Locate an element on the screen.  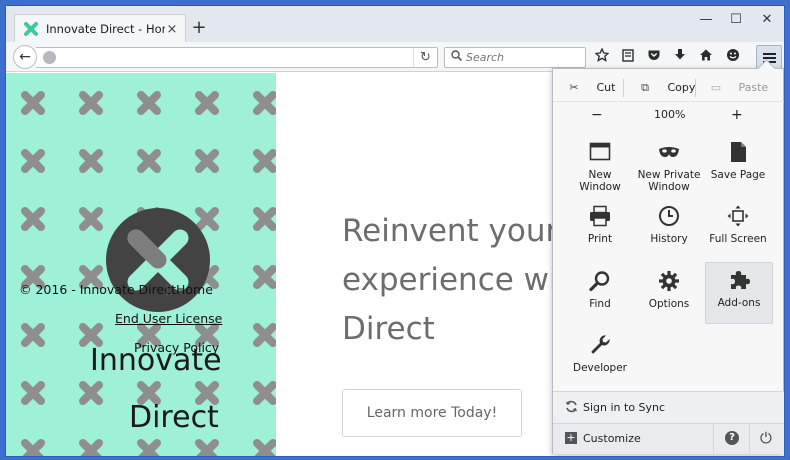
tab-strip: Innovate Direct - Home P... × + — ☐ ✕ is located at coordinates (395, 24).